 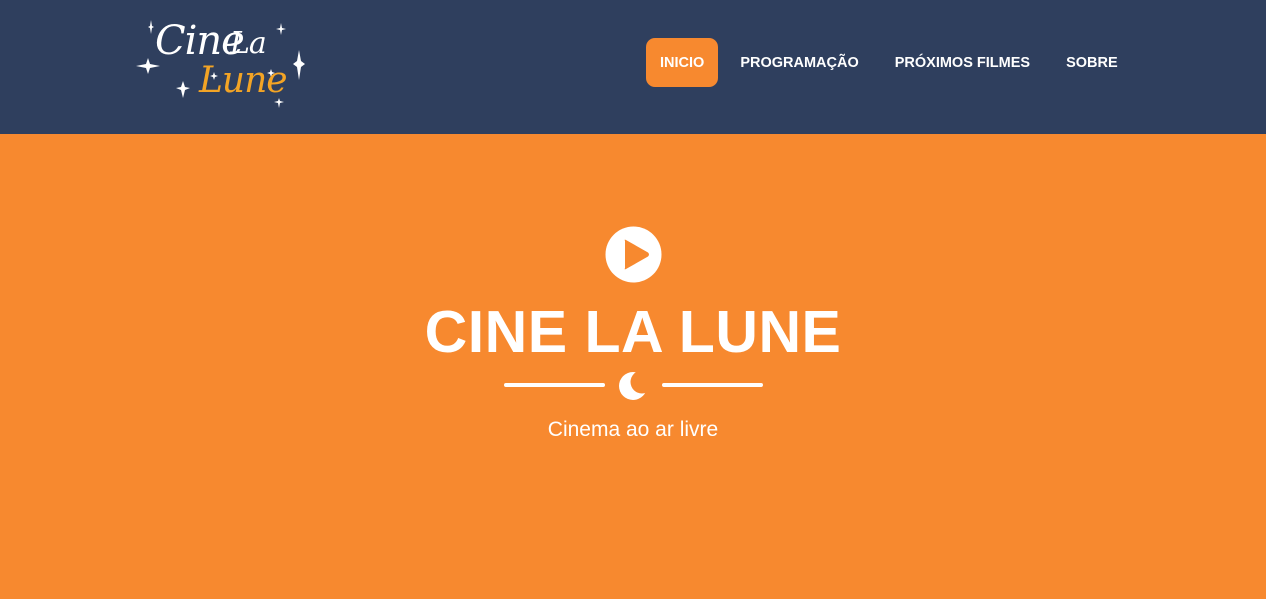 I want to click on logo-text-lune: Lune, so click(x=243, y=80).